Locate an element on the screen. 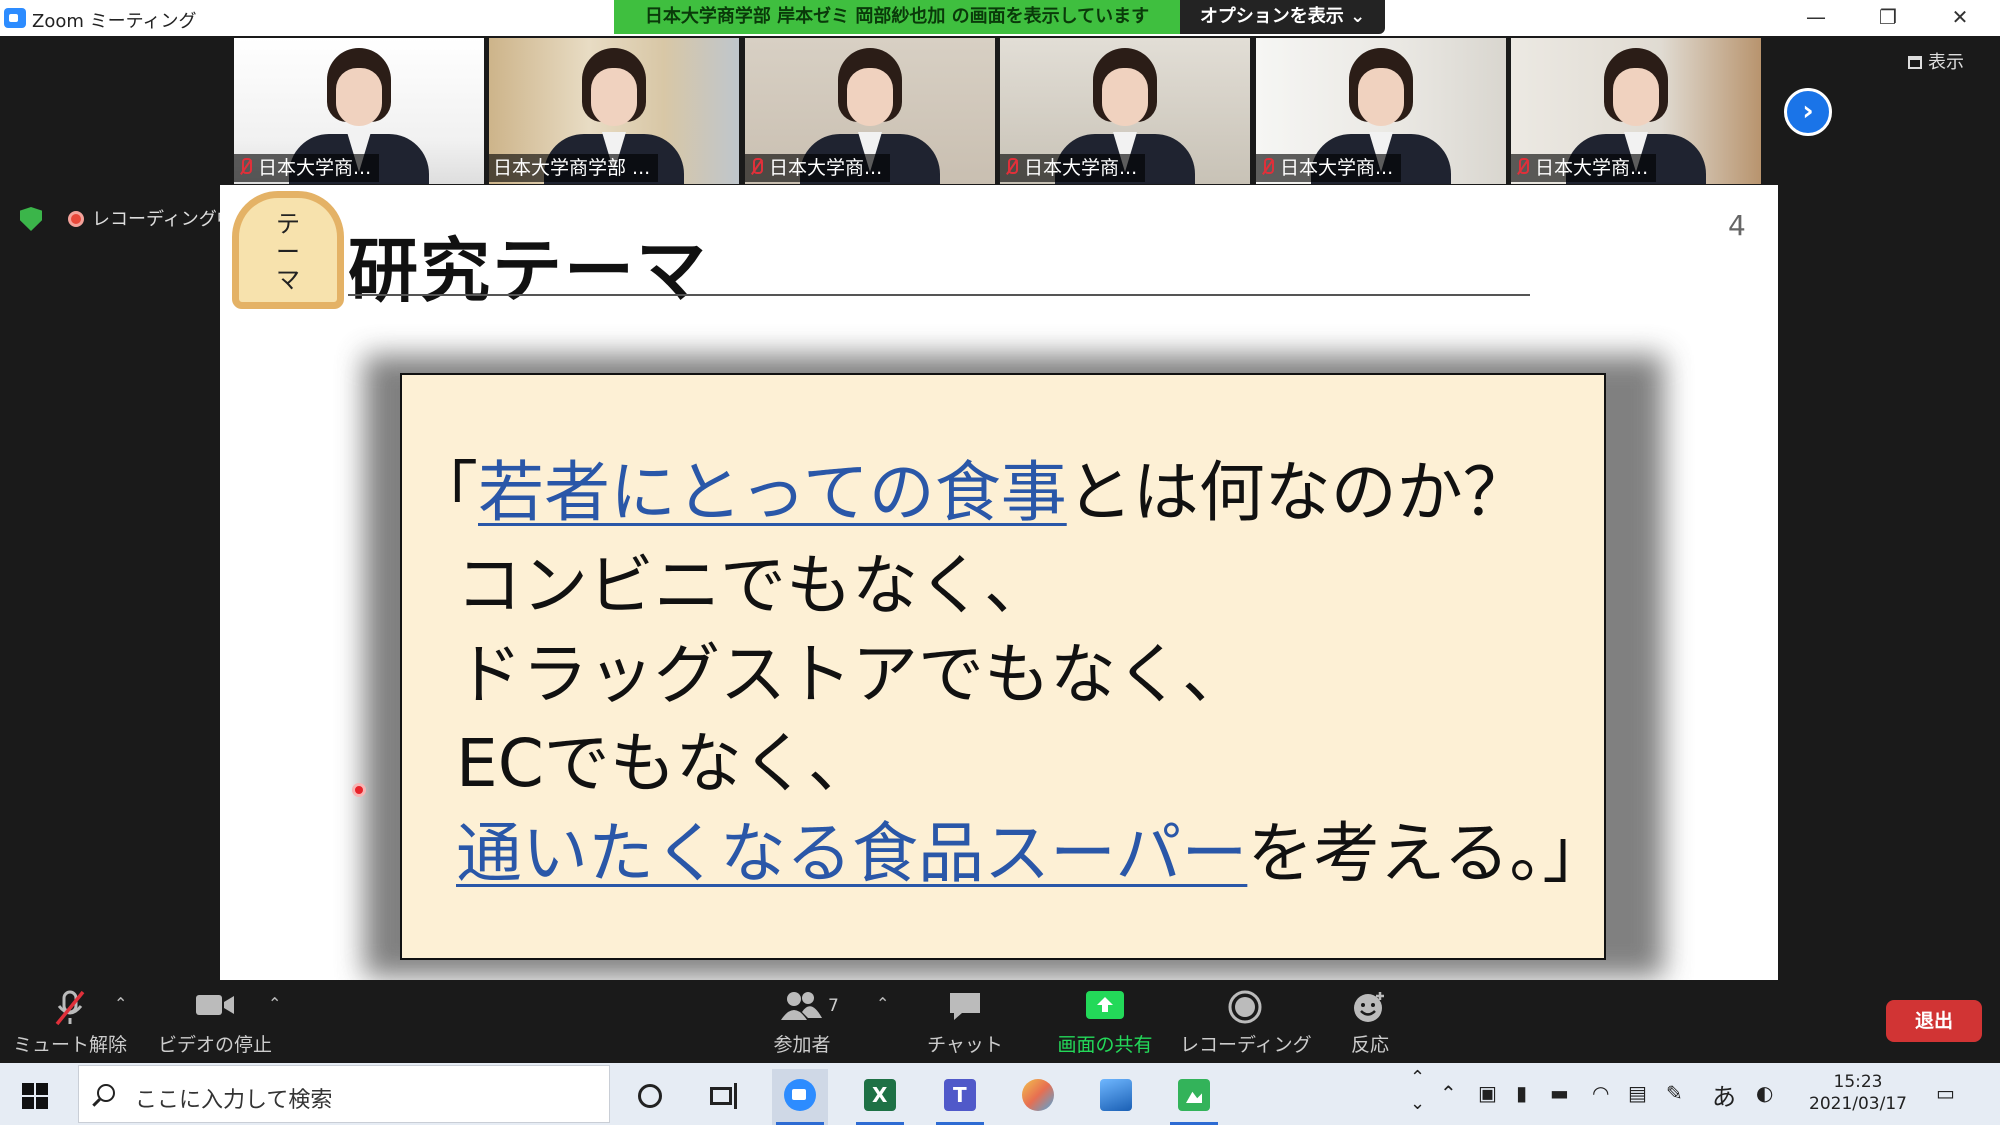 The height and width of the screenshot is (1125, 2000). restore-icon: ❐ is located at coordinates (1888, 17).